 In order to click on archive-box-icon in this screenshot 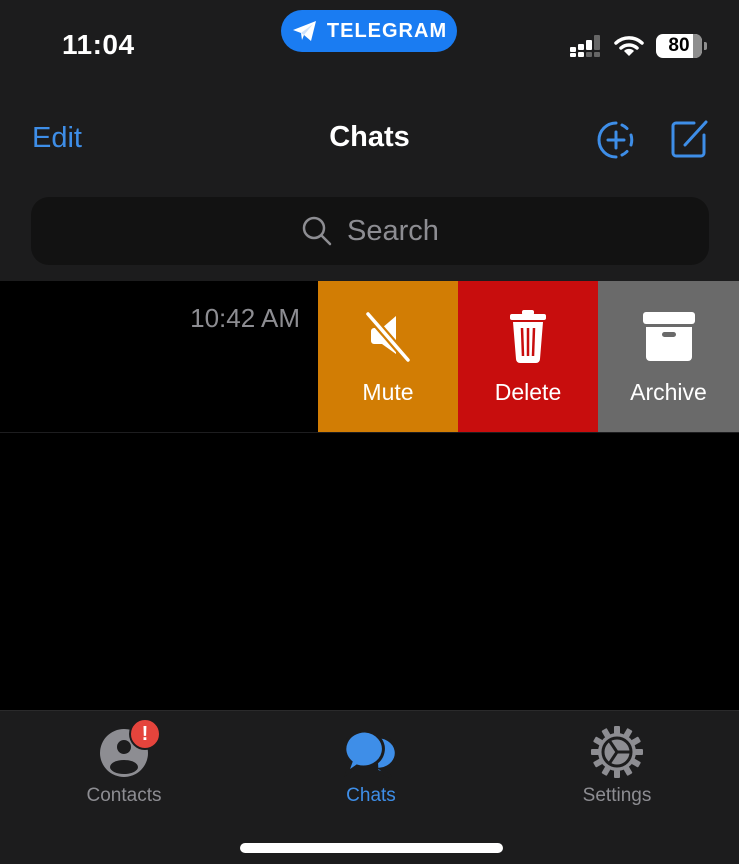, I will do `click(668, 336)`.